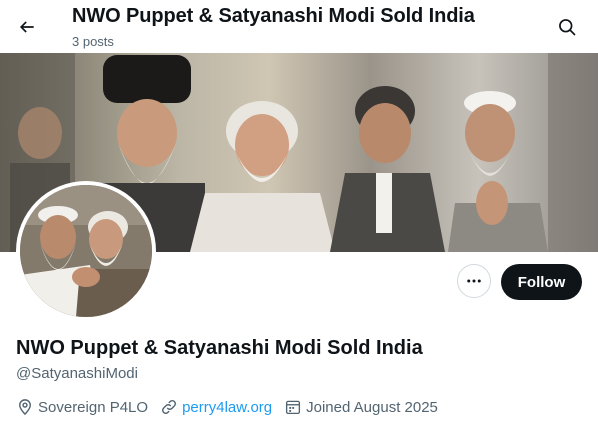 The image size is (598, 428). I want to click on website-item: perry4law.org, so click(216, 407).